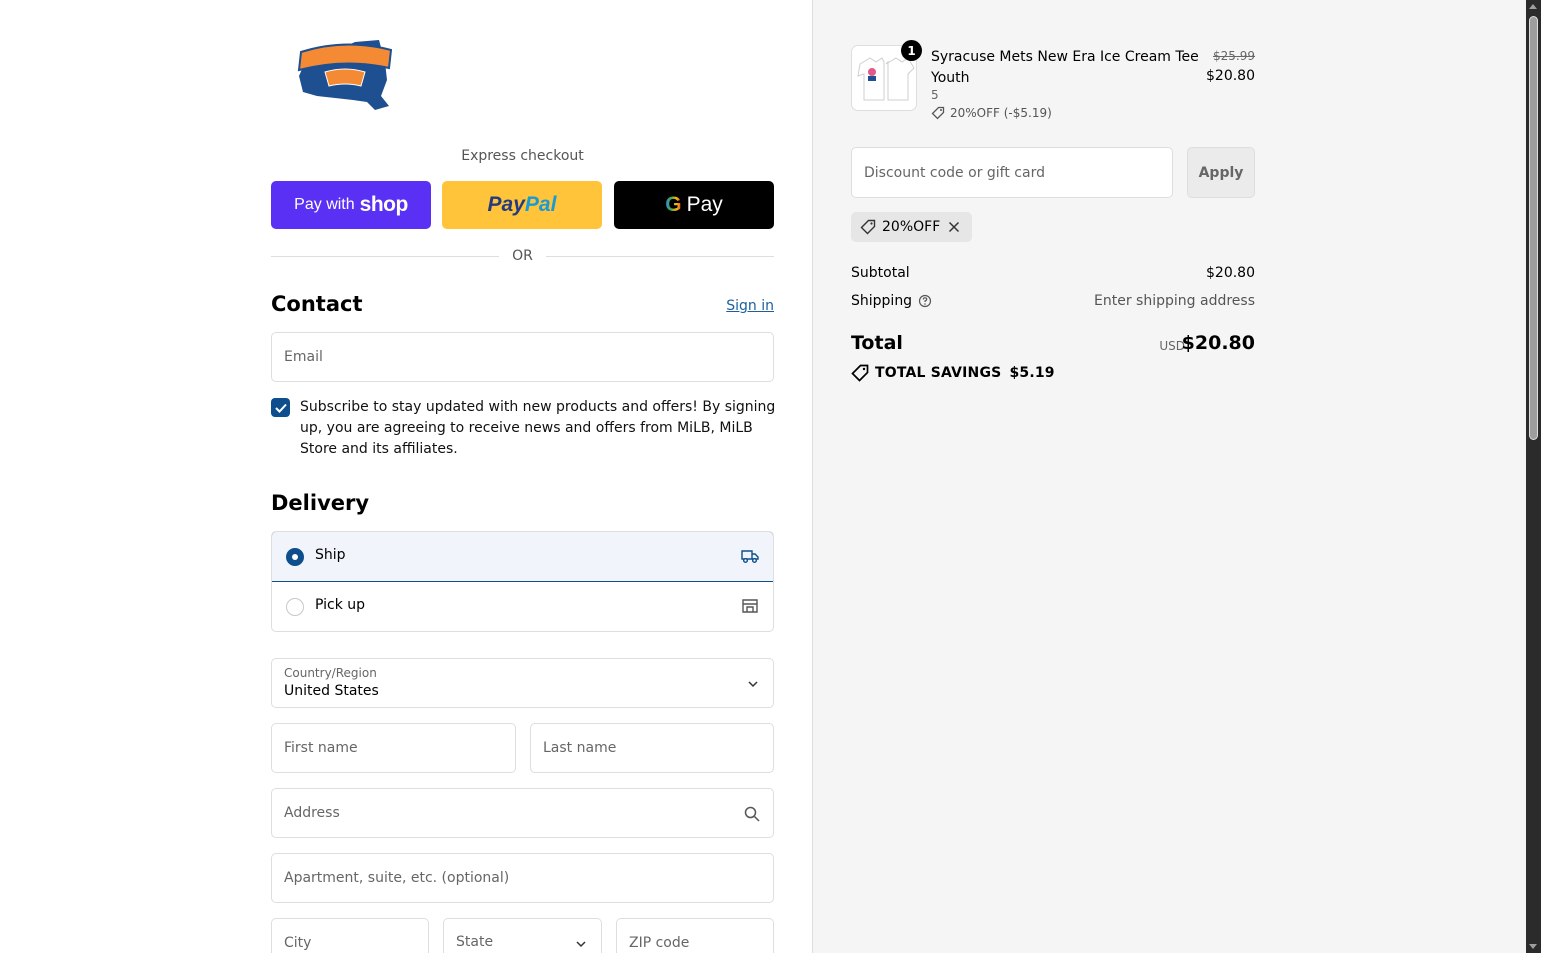 The image size is (1541, 953). I want to click on item-discount: 20%OFF (-$5.19), so click(991, 113).